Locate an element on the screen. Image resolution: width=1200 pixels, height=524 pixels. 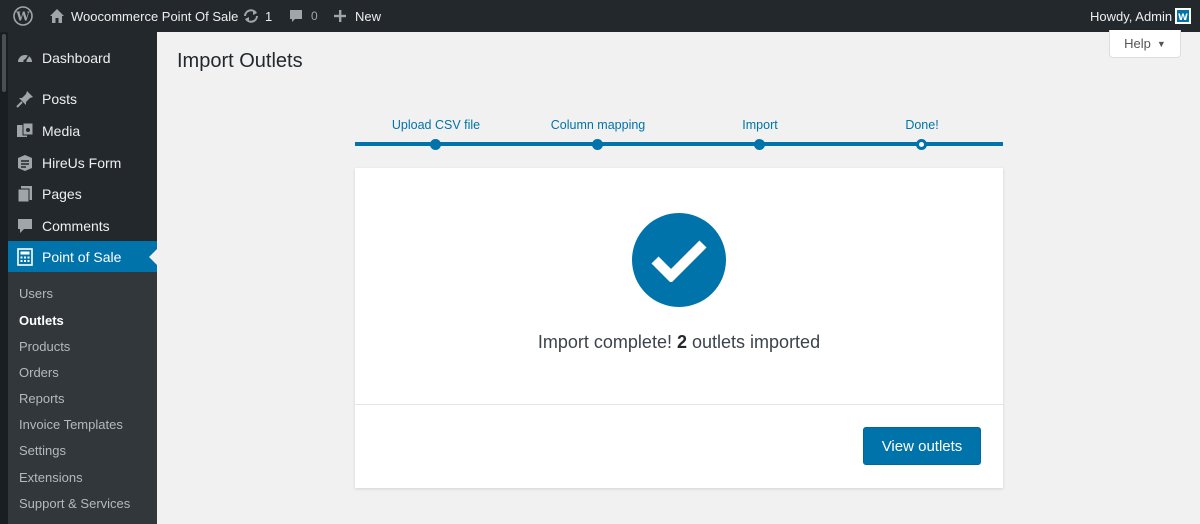
sidebar-item-label: Comments is located at coordinates (76, 226).